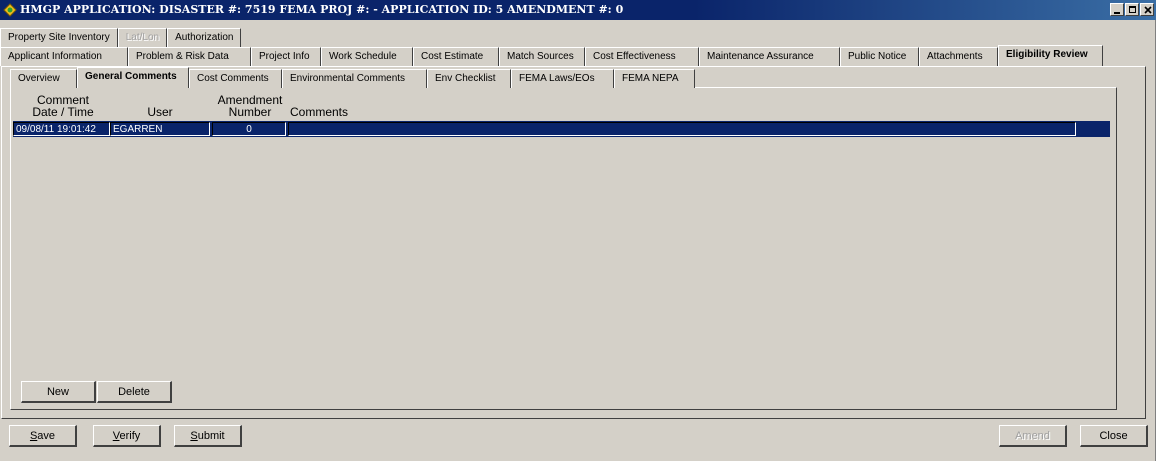  What do you see at coordinates (682, 129) in the screenshot?
I see `cell-comments` at bounding box center [682, 129].